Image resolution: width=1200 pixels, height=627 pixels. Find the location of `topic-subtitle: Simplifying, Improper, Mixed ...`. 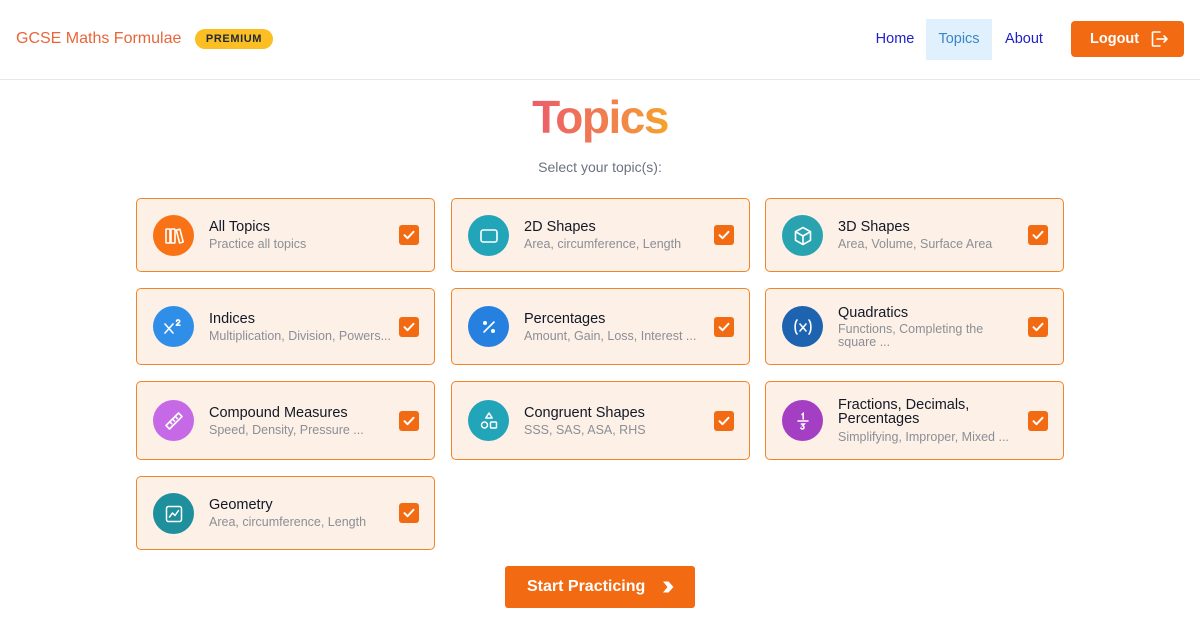

topic-subtitle: Simplifying, Improper, Mixed ... is located at coordinates (923, 437).